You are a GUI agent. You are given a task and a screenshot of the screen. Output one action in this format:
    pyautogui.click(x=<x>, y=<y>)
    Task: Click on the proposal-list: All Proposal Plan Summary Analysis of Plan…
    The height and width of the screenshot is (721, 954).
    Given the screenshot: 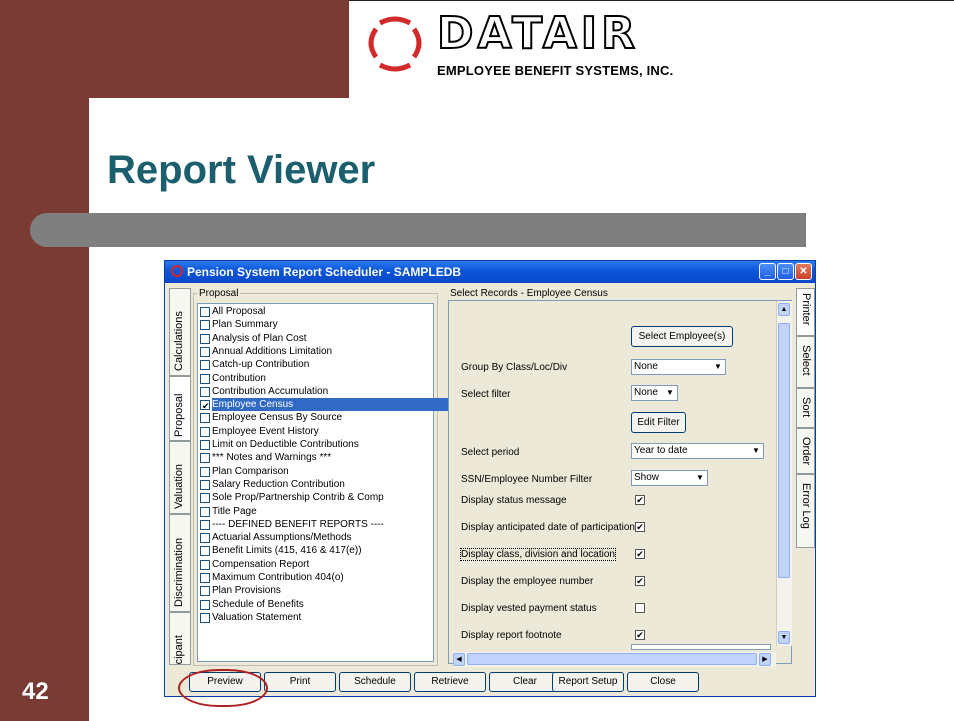 What is the action you would take?
    pyautogui.click(x=337, y=482)
    